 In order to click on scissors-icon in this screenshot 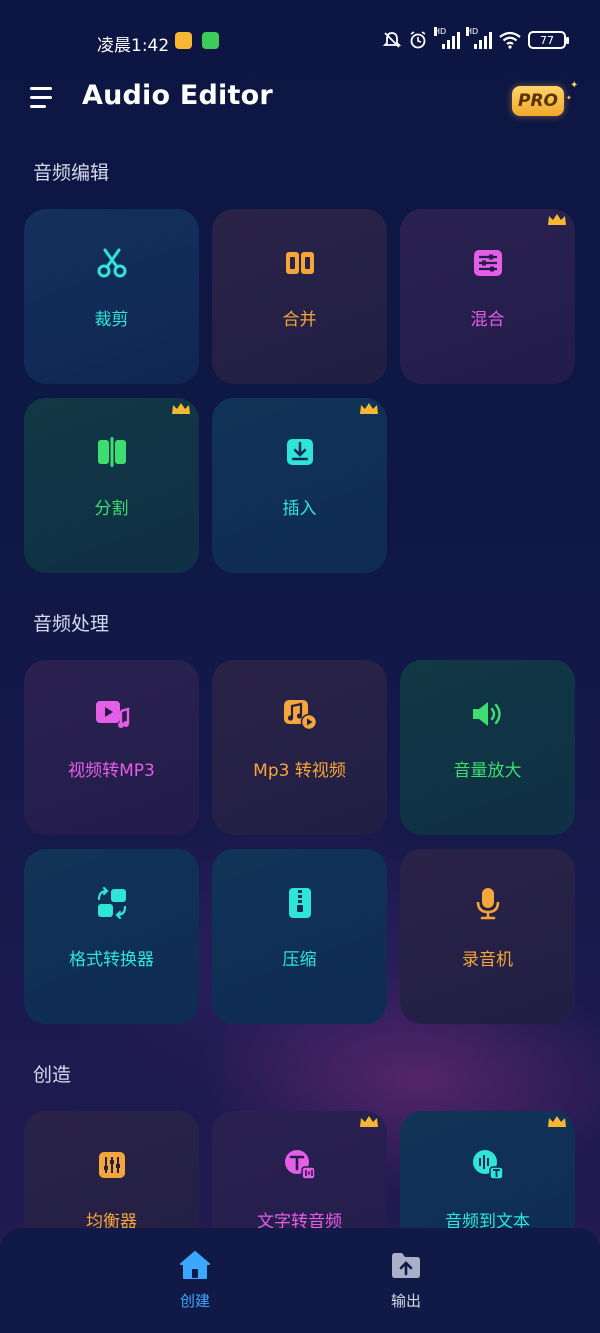, I will do `click(112, 263)`.